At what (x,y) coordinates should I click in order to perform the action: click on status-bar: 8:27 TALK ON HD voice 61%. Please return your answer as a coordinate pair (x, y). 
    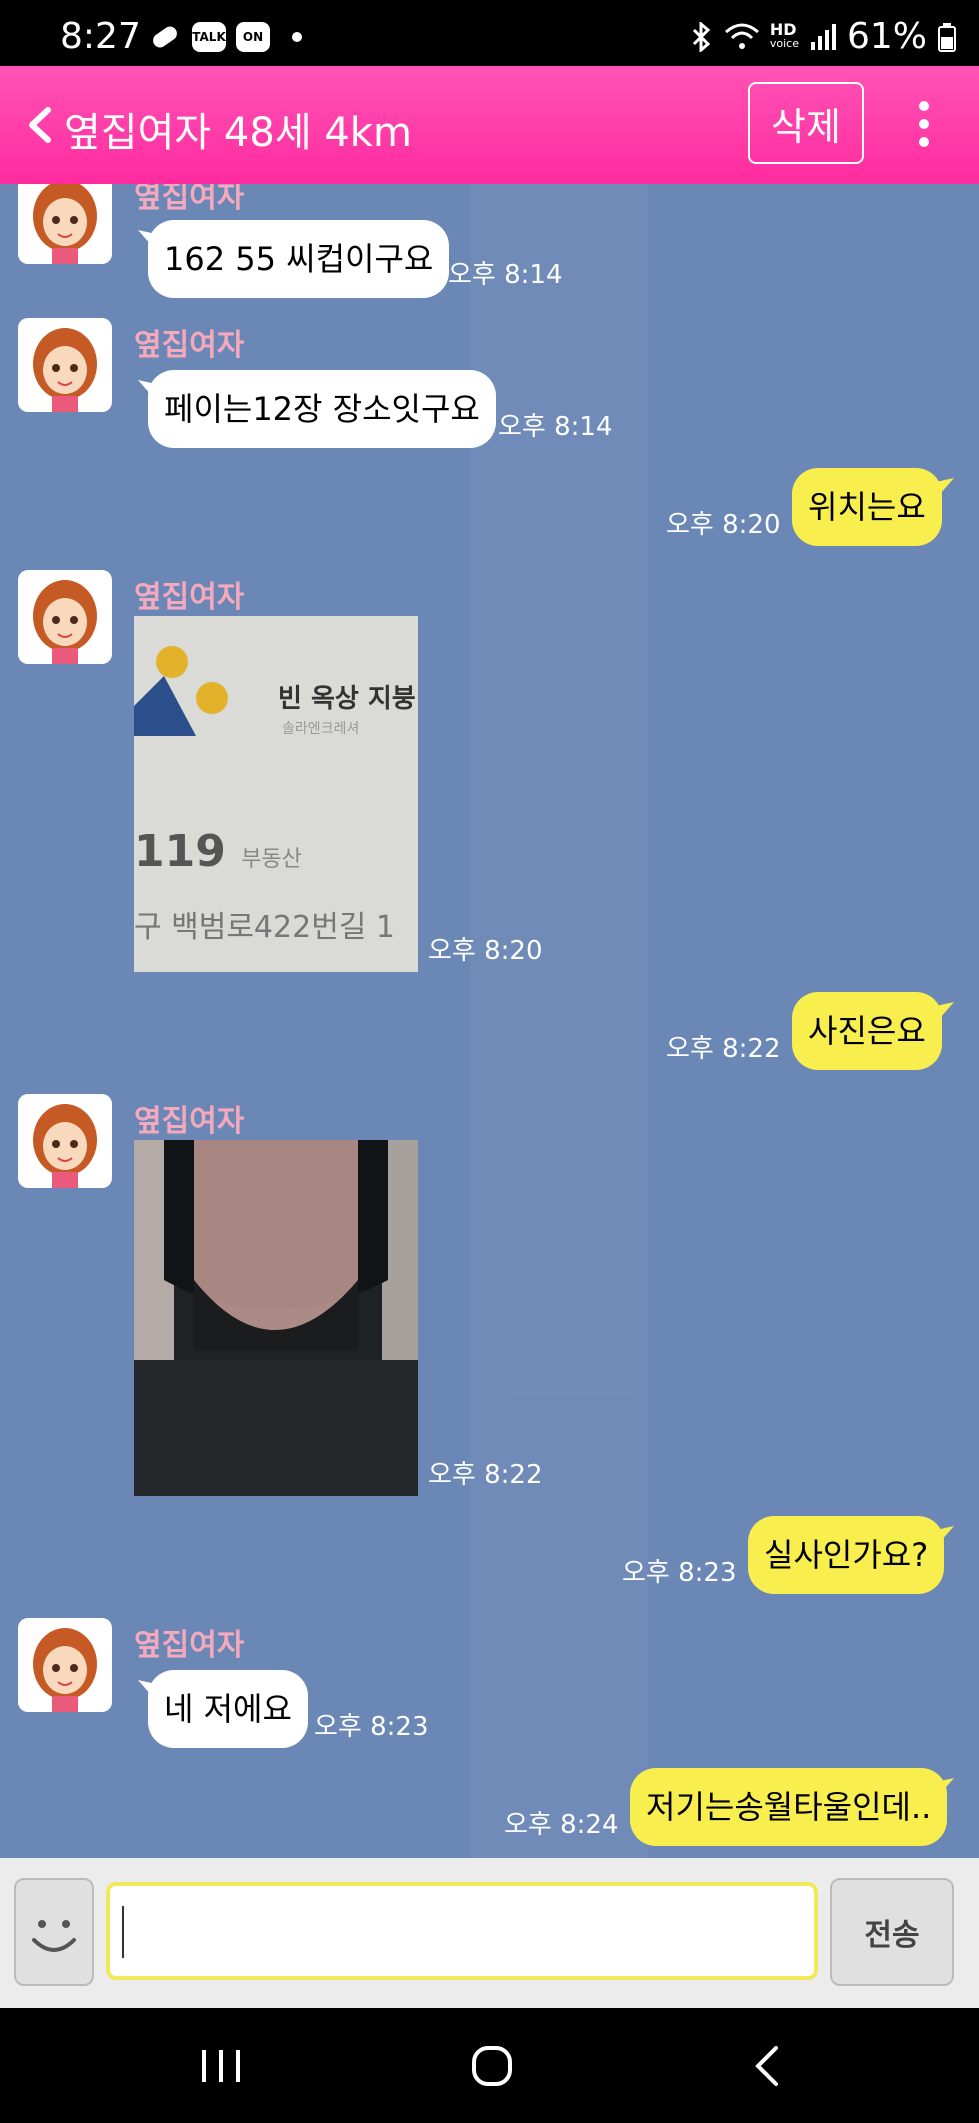
    Looking at the image, I should click on (489, 33).